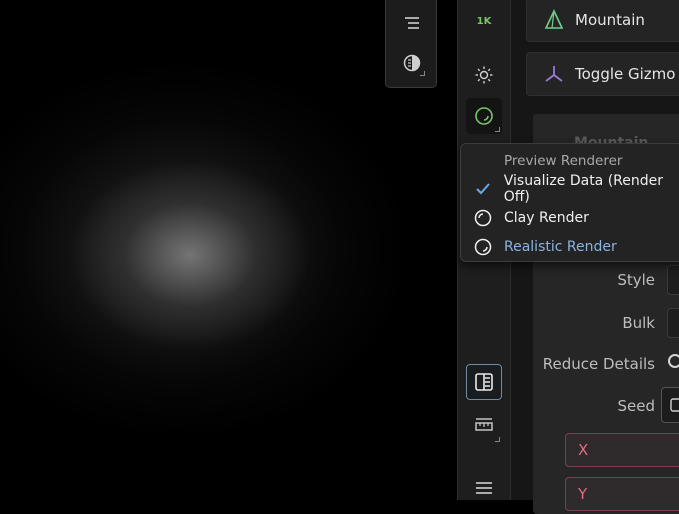 Image resolution: width=679 pixels, height=514 pixels. I want to click on x-field: X, so click(622, 450).